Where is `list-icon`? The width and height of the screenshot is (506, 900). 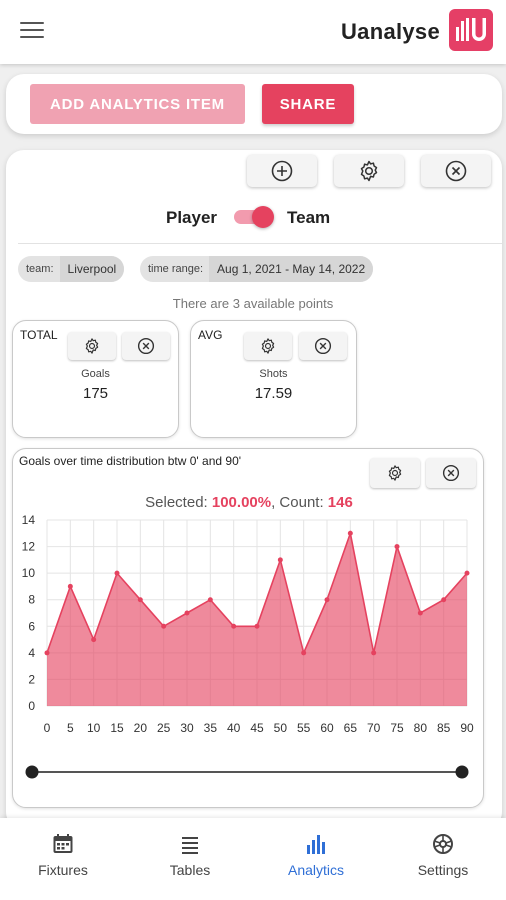 list-icon is located at coordinates (190, 844).